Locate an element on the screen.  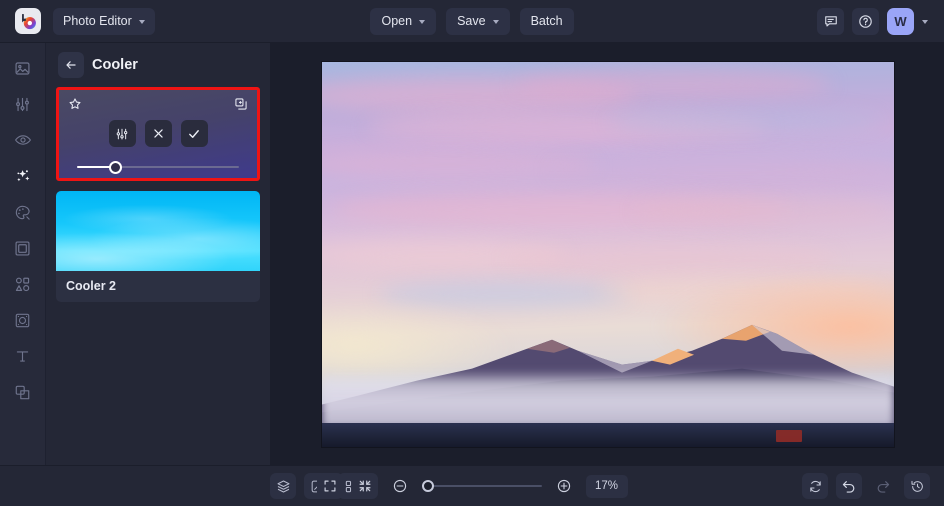
save-button: Save is located at coordinates (478, 21).